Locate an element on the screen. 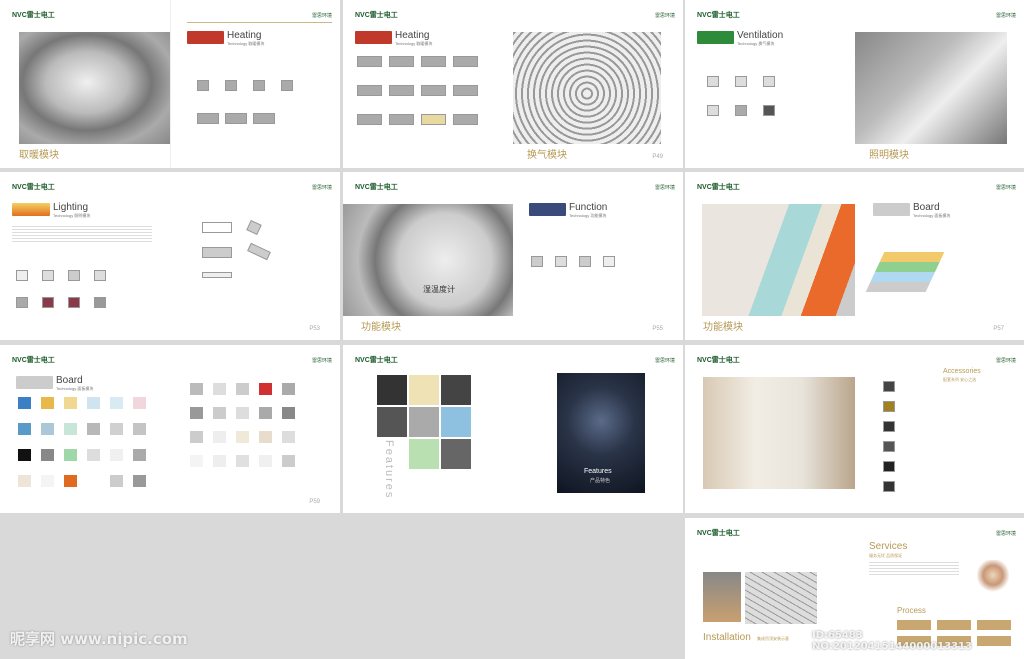  page-lighting-intro: 雷思环境 照明模块 is located at coordinates (939, 84).